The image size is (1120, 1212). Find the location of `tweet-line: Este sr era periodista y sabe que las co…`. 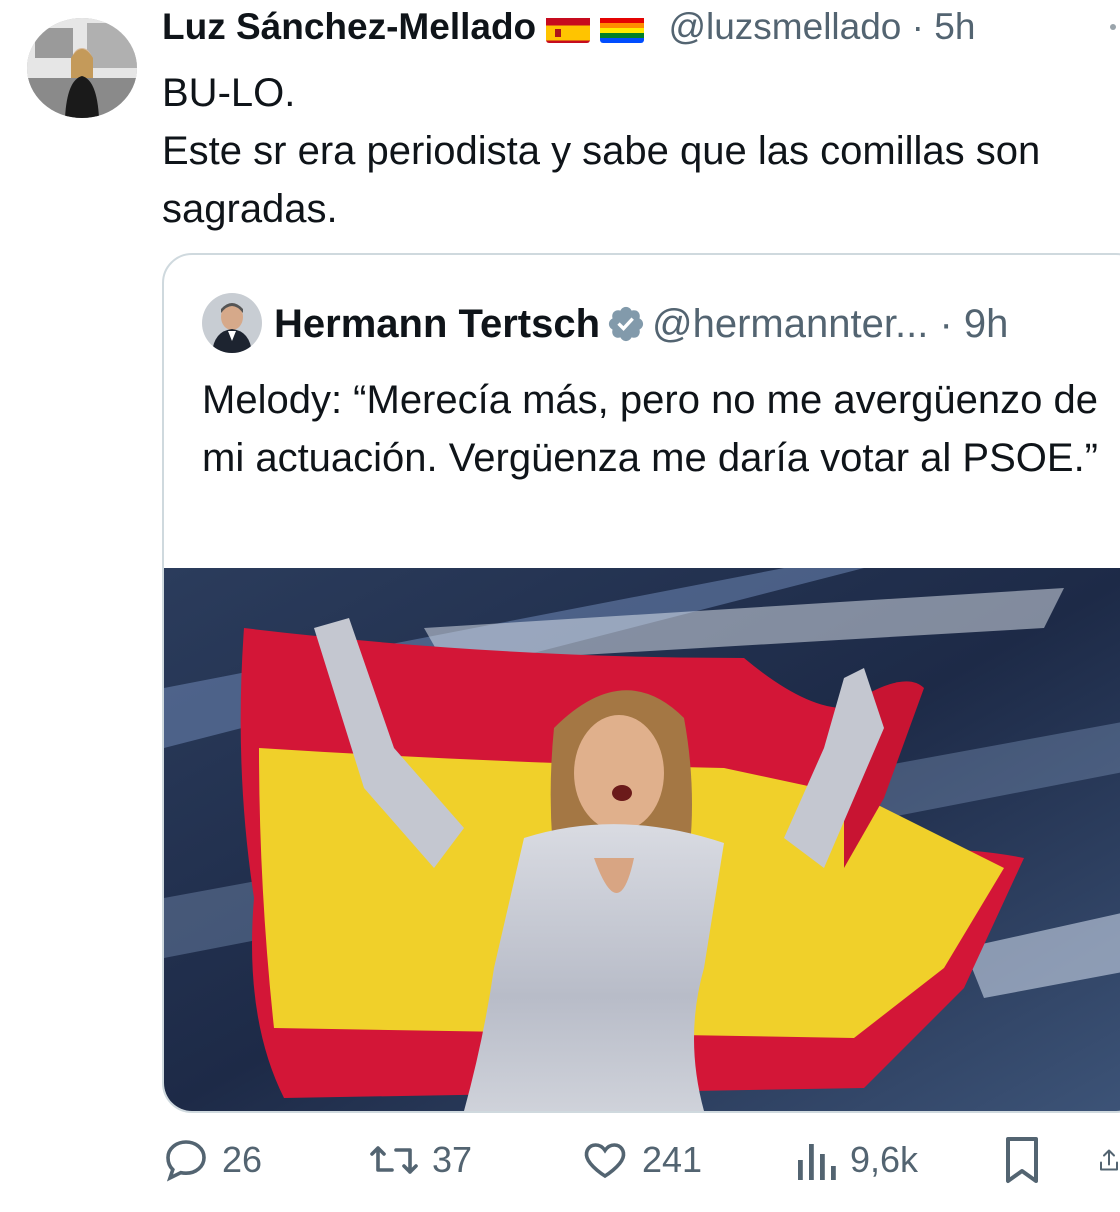

tweet-line: Este sr era periodista y sabe que las co… is located at coordinates (601, 180).